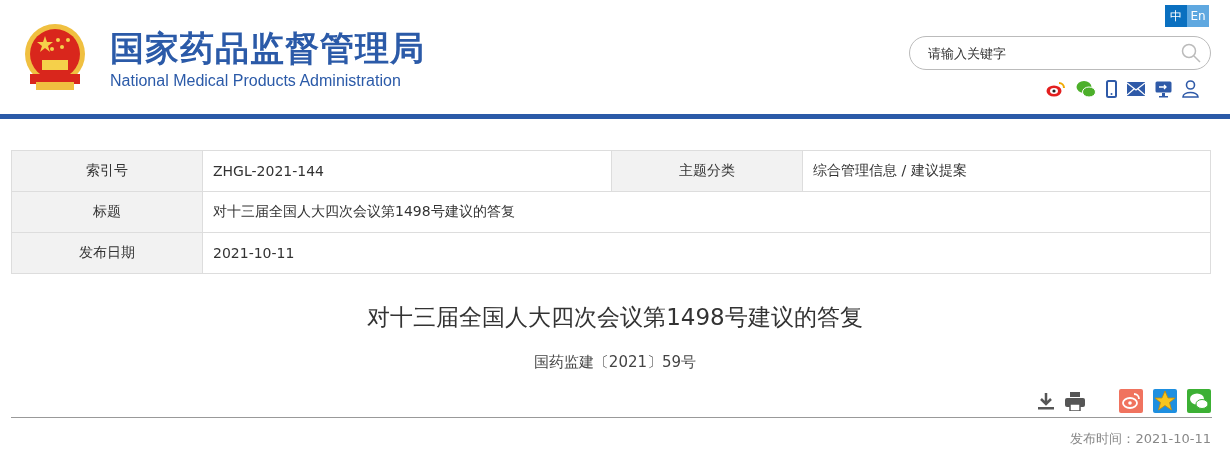 This screenshot has width=1230, height=453. Describe the element at coordinates (707, 171) in the screenshot. I see `field-label: 主题分类` at that location.